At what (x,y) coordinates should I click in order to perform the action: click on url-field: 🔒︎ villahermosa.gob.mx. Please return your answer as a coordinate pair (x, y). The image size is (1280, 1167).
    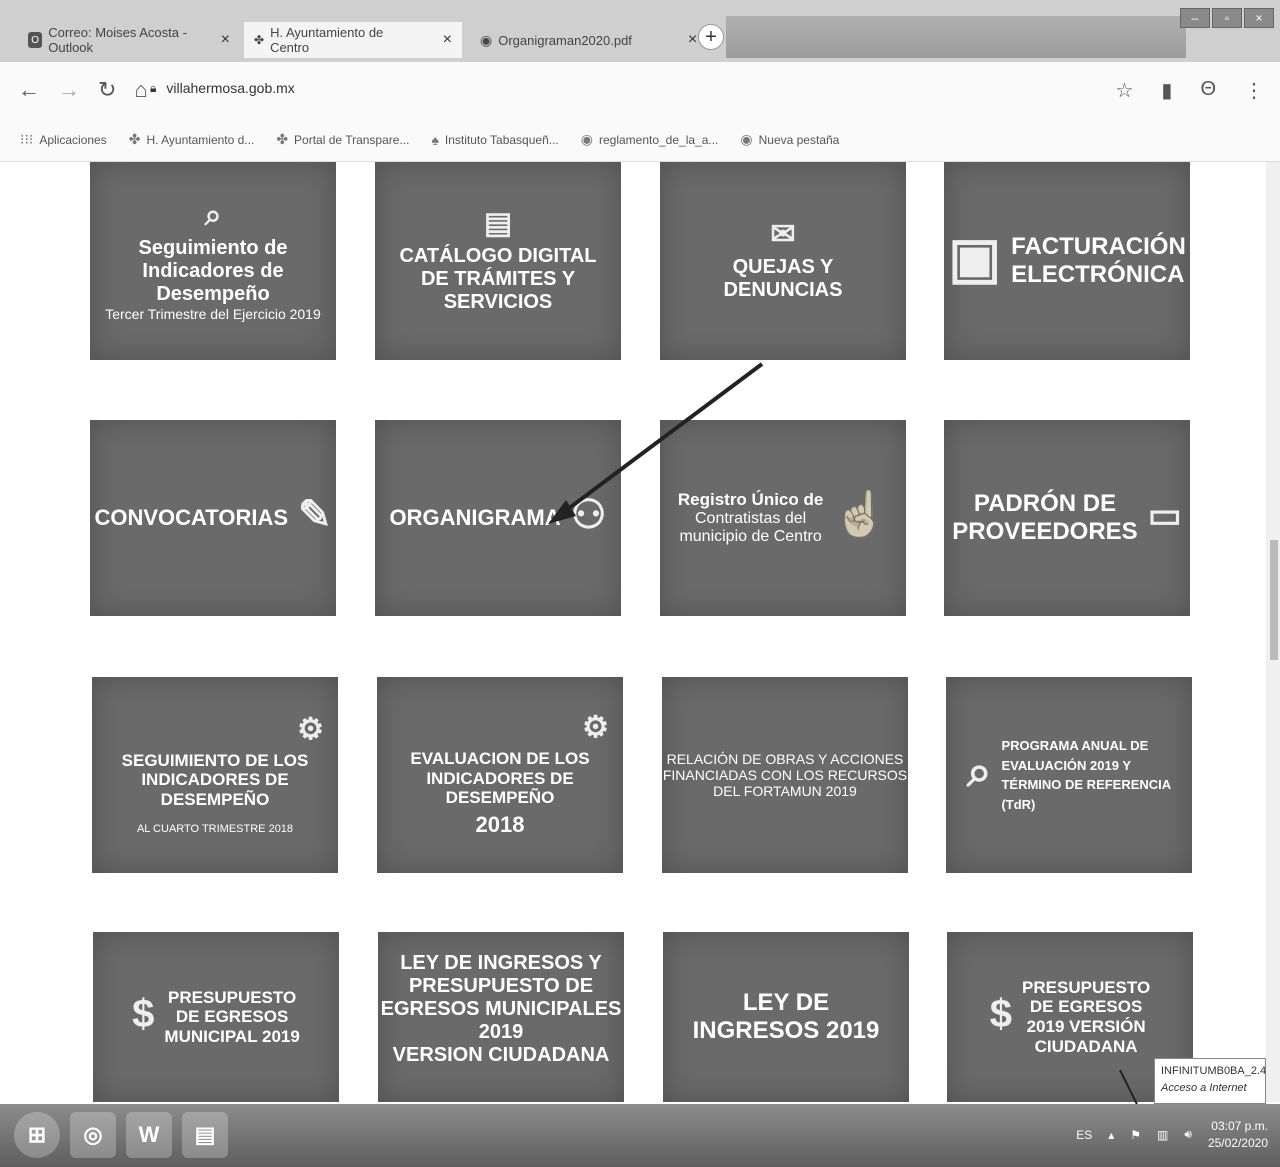
    Looking at the image, I should click on (222, 88).